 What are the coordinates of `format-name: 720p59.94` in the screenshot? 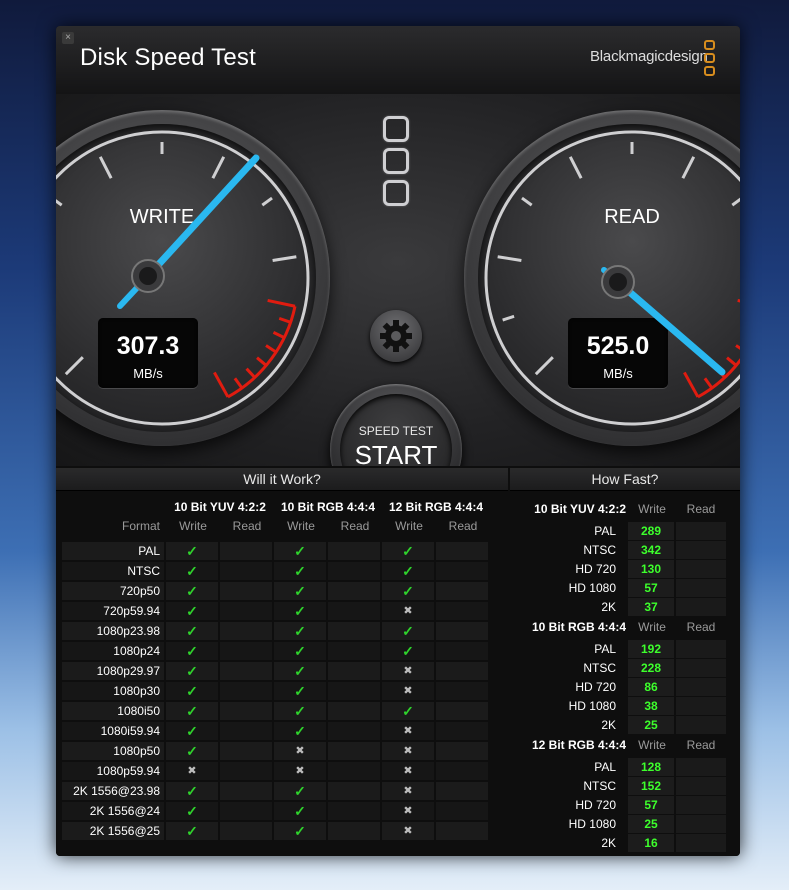 It's located at (131, 611).